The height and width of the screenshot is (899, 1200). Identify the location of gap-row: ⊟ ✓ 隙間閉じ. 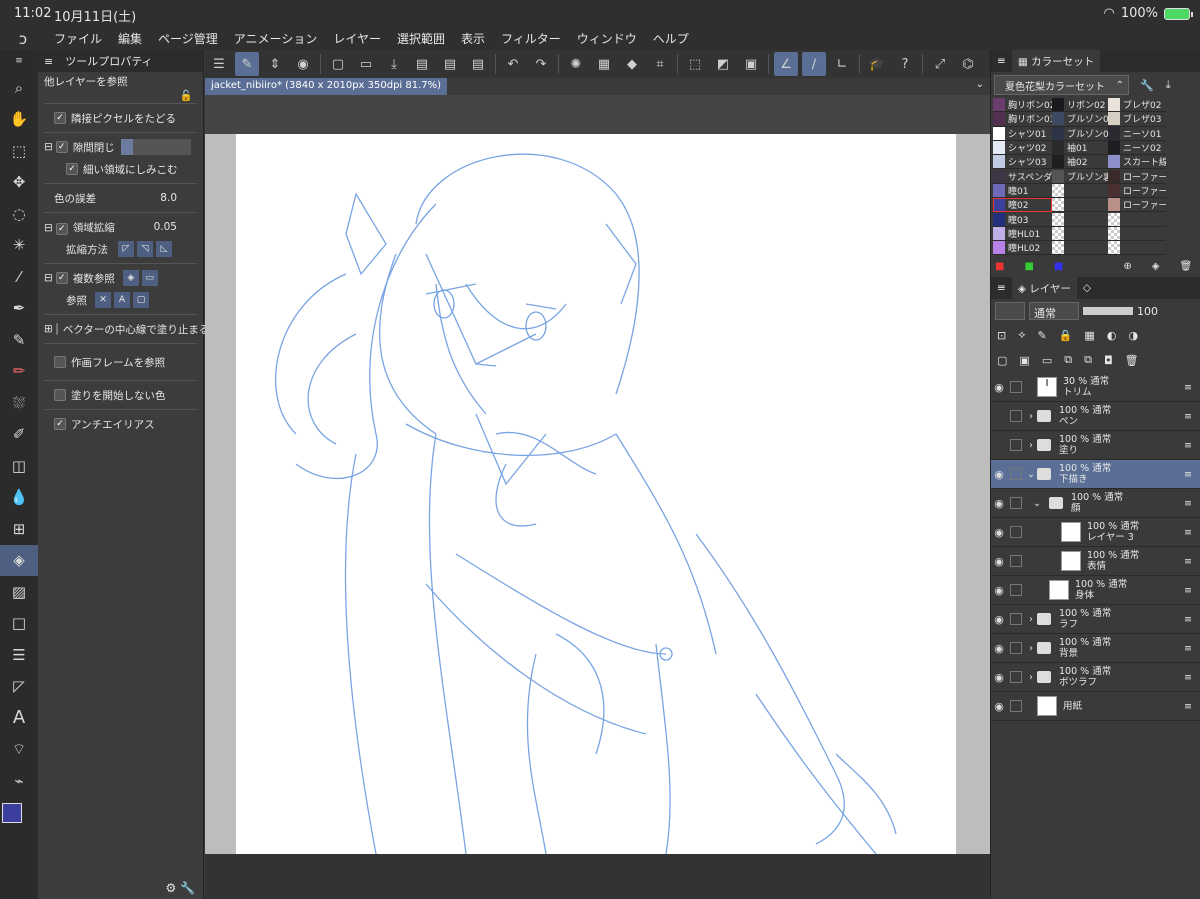
(120, 147).